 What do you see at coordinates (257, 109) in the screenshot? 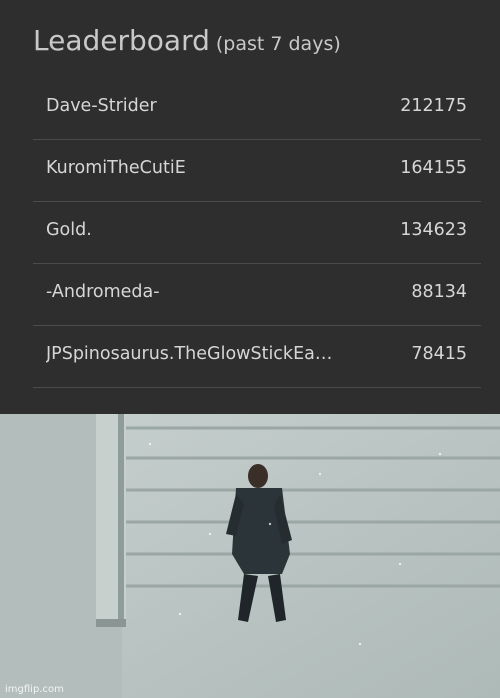
I see `leaderboard-row: Dave-Strider 212175` at bounding box center [257, 109].